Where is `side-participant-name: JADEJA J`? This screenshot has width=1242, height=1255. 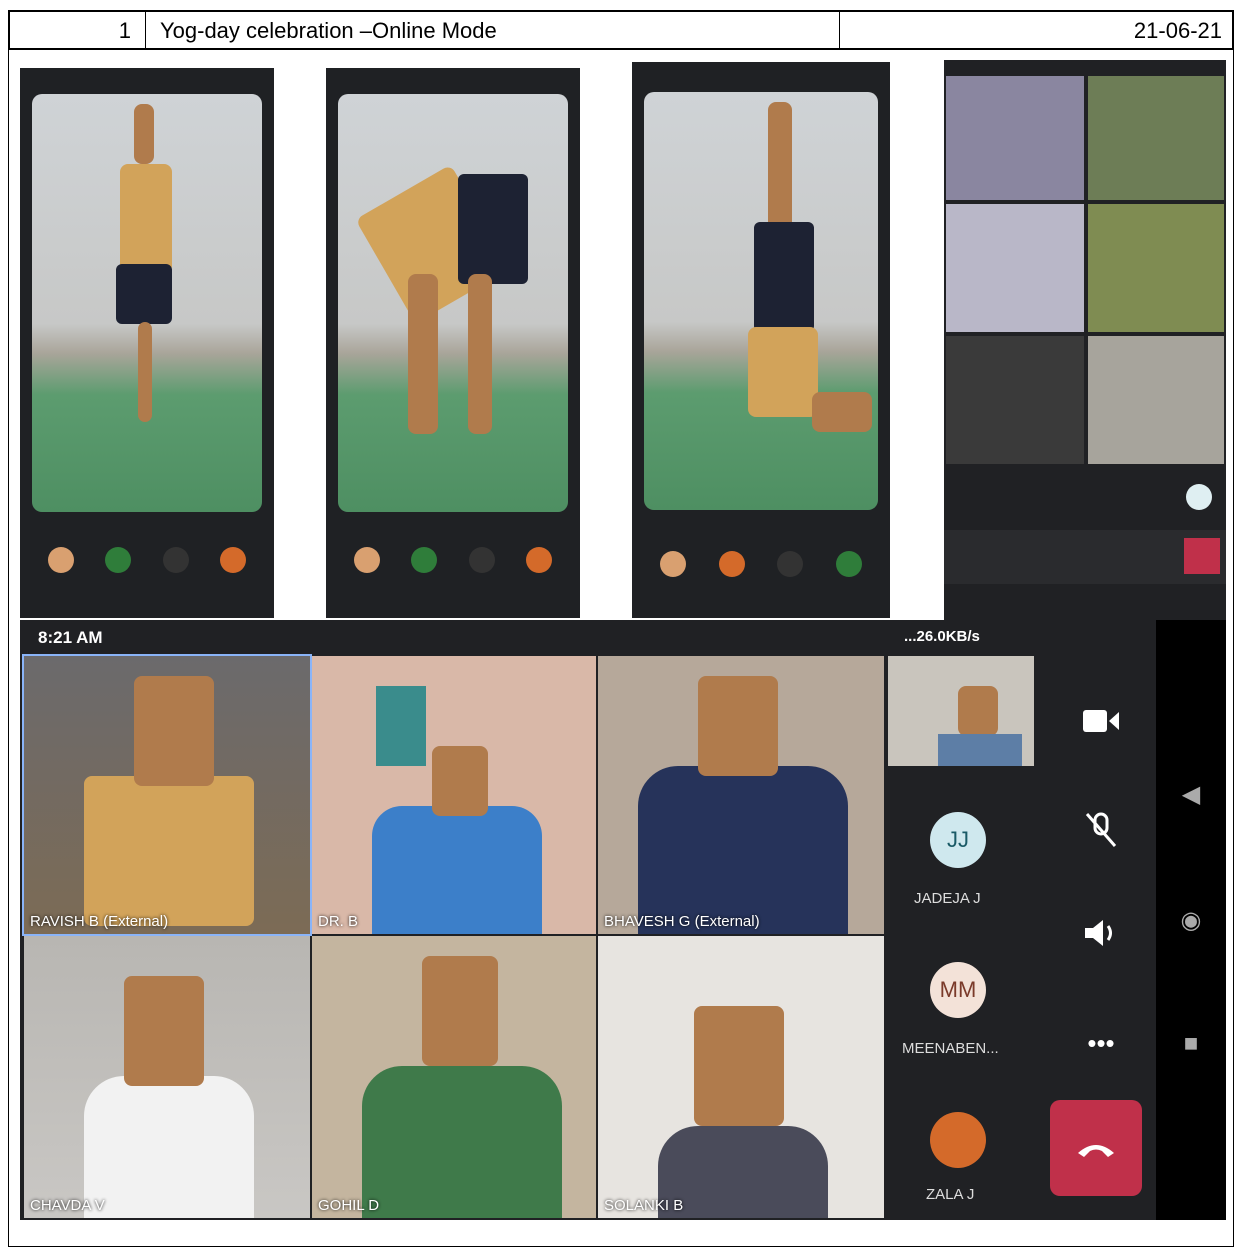
side-participant-name: JADEJA J is located at coordinates (947, 898).